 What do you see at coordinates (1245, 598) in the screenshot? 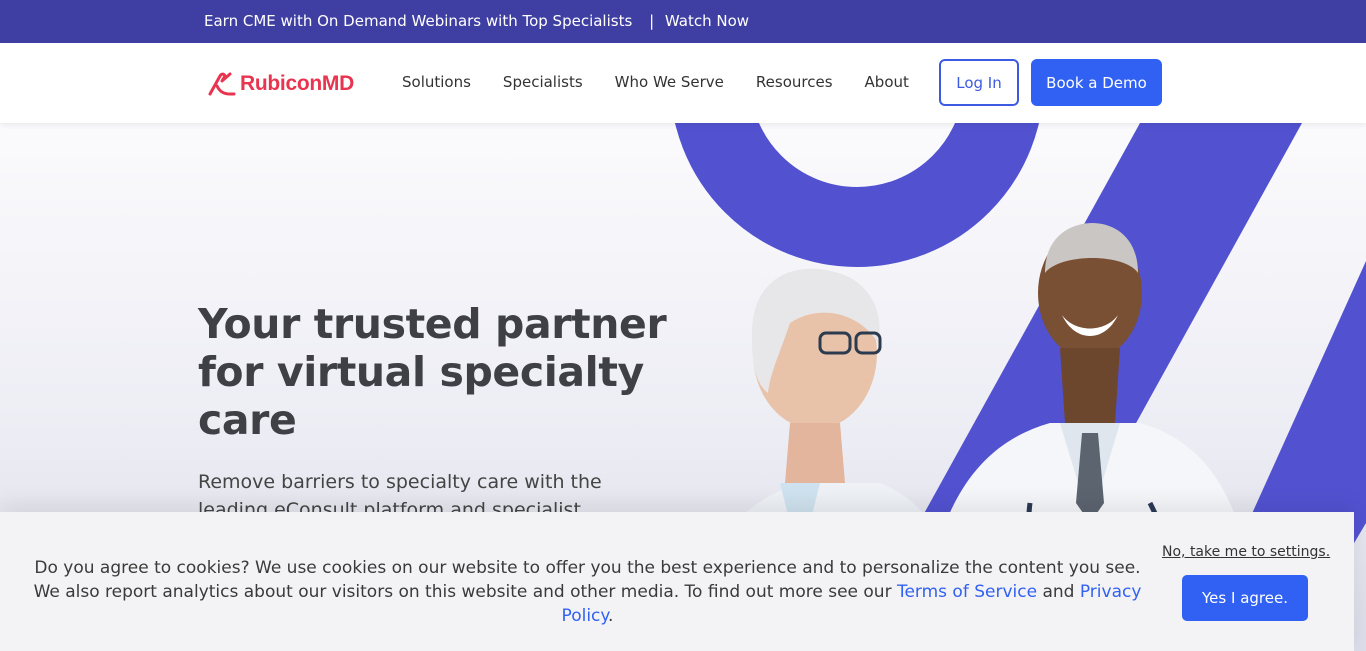
I see `cookie-agree-button: Yes I agree.` at bounding box center [1245, 598].